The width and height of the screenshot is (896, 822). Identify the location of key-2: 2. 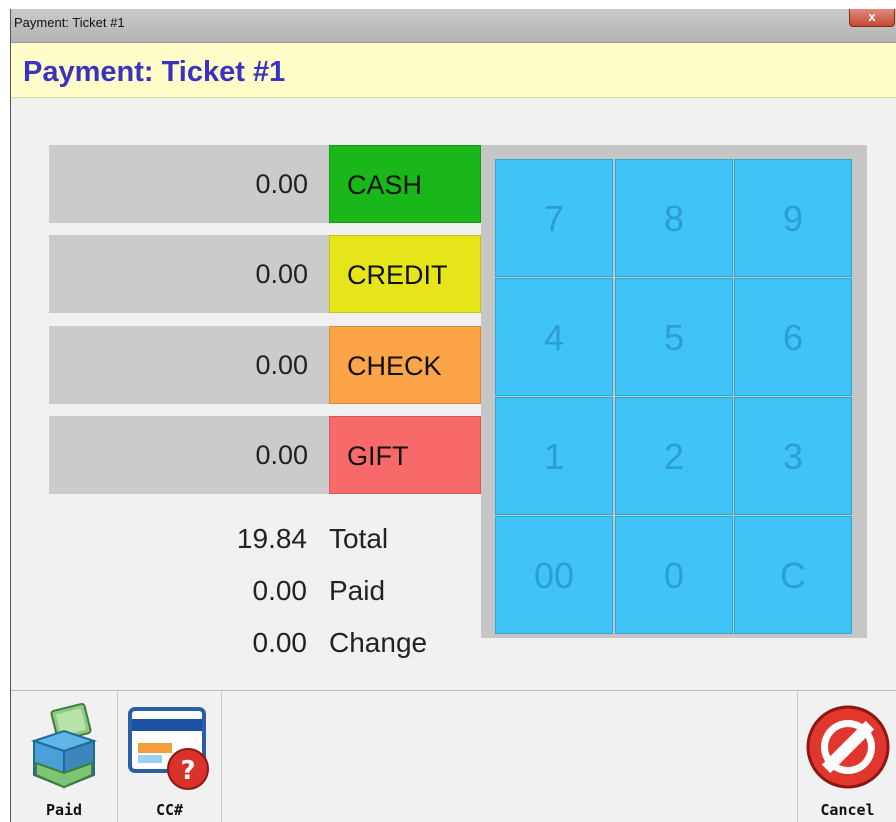
(674, 456).